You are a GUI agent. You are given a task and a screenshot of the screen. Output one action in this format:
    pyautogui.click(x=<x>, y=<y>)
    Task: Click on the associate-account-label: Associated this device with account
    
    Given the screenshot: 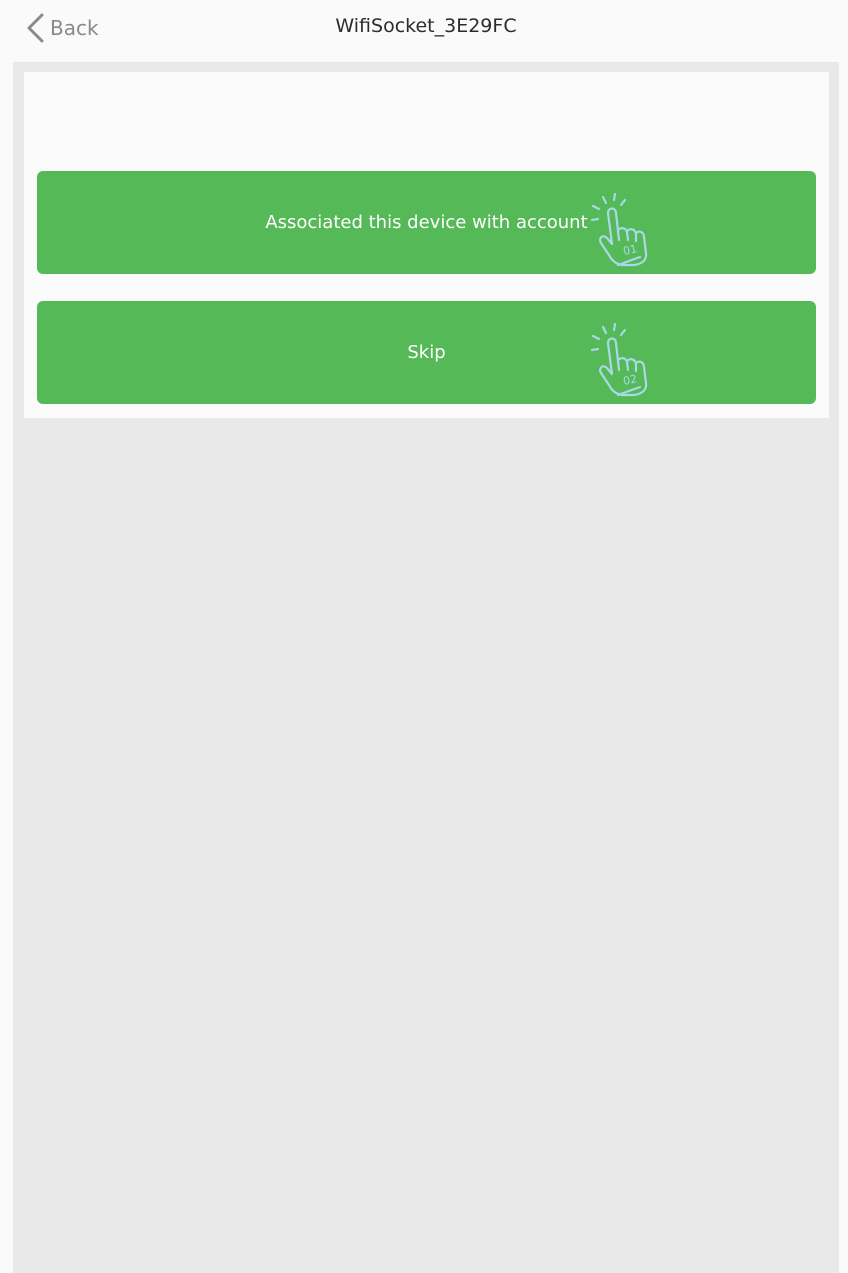 What is the action you would take?
    pyautogui.click(x=426, y=222)
    